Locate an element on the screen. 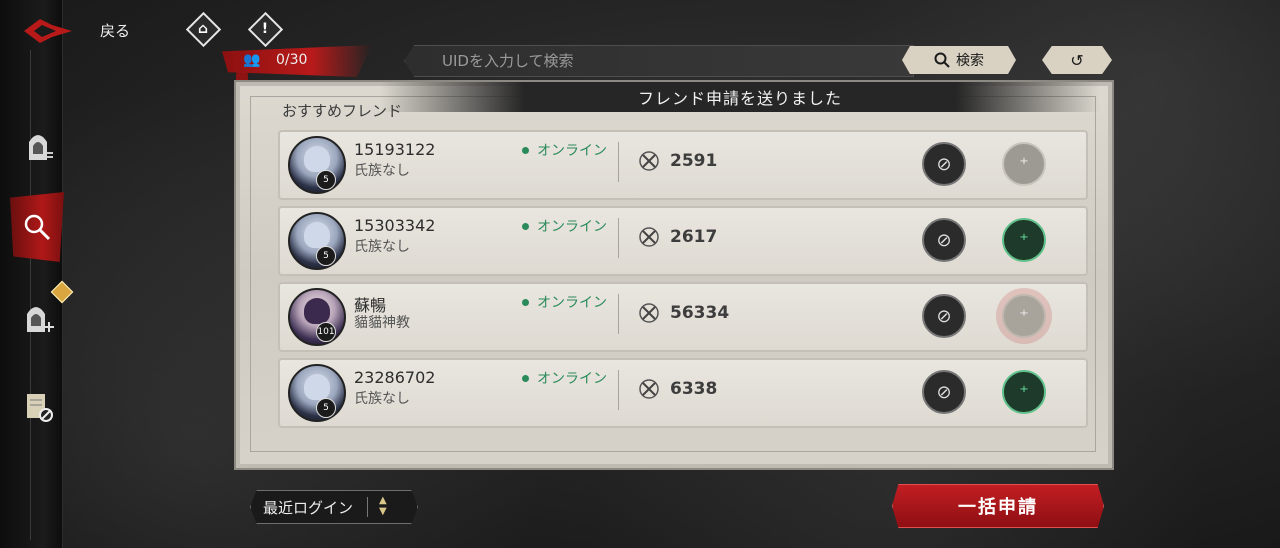 This screenshot has height=548, width=1280. two-people-icon: 👥 is located at coordinates (252, 60).